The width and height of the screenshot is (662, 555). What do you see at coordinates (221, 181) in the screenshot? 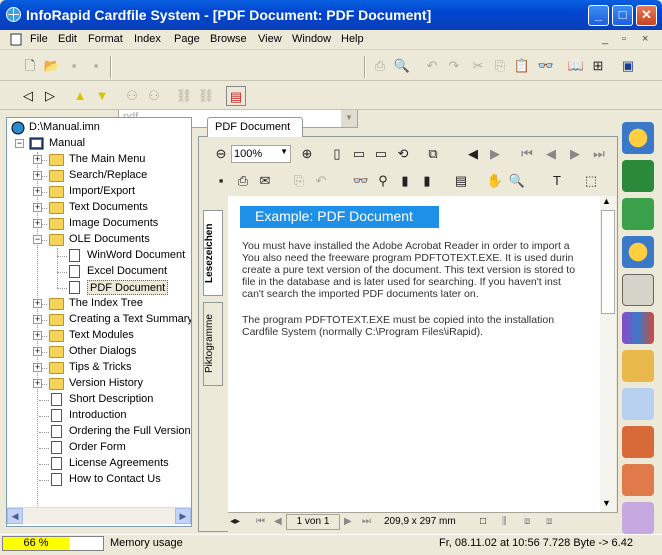
I see `pdf-save-icon: ▪` at bounding box center [221, 181].